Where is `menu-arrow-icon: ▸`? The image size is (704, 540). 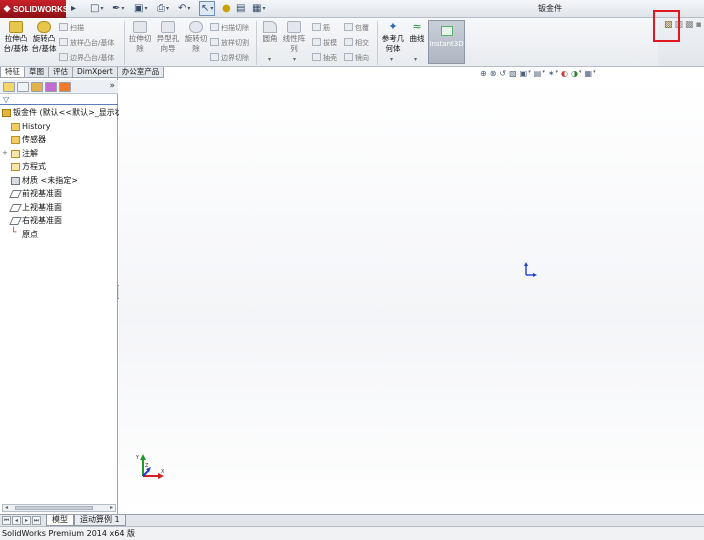
menu-arrow-icon: ▸ is located at coordinates (73, 8).